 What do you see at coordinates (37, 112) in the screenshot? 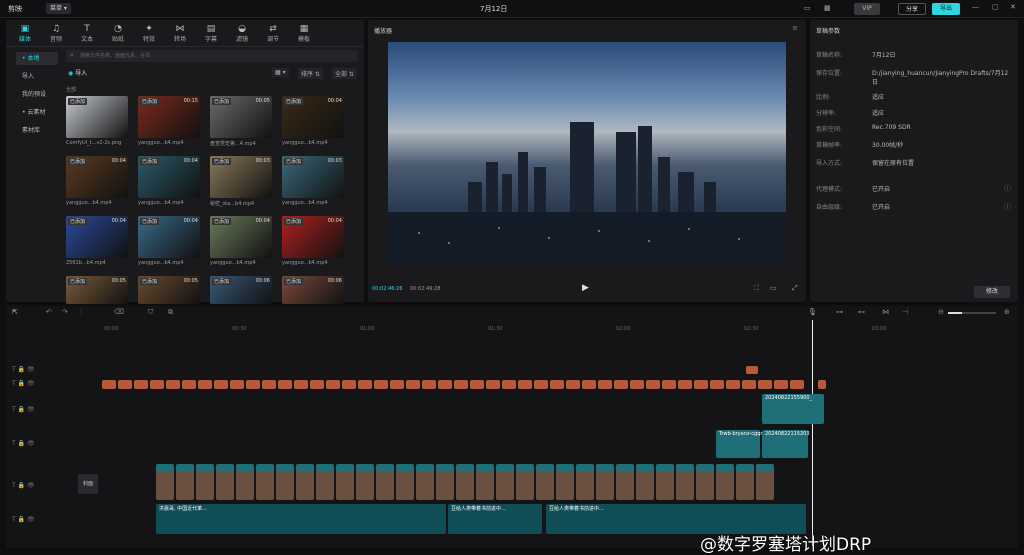
I see `sidebar-item-3: • 云素材` at bounding box center [37, 112].